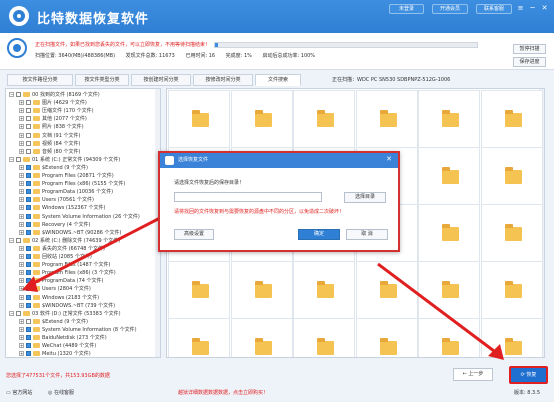  What do you see at coordinates (61, 281) in the screenshot?
I see `tree-item: + ProgramData (74 个文件)` at bounding box center [61, 281].